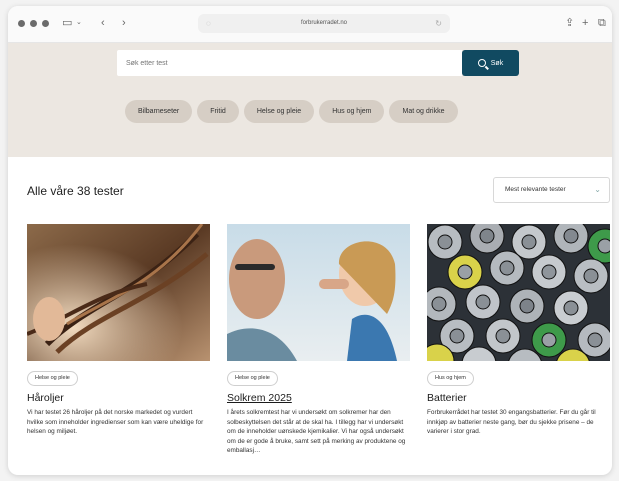  Describe the element at coordinates (585, 23) in the screenshot. I see `new-tab-icon: +` at that location.